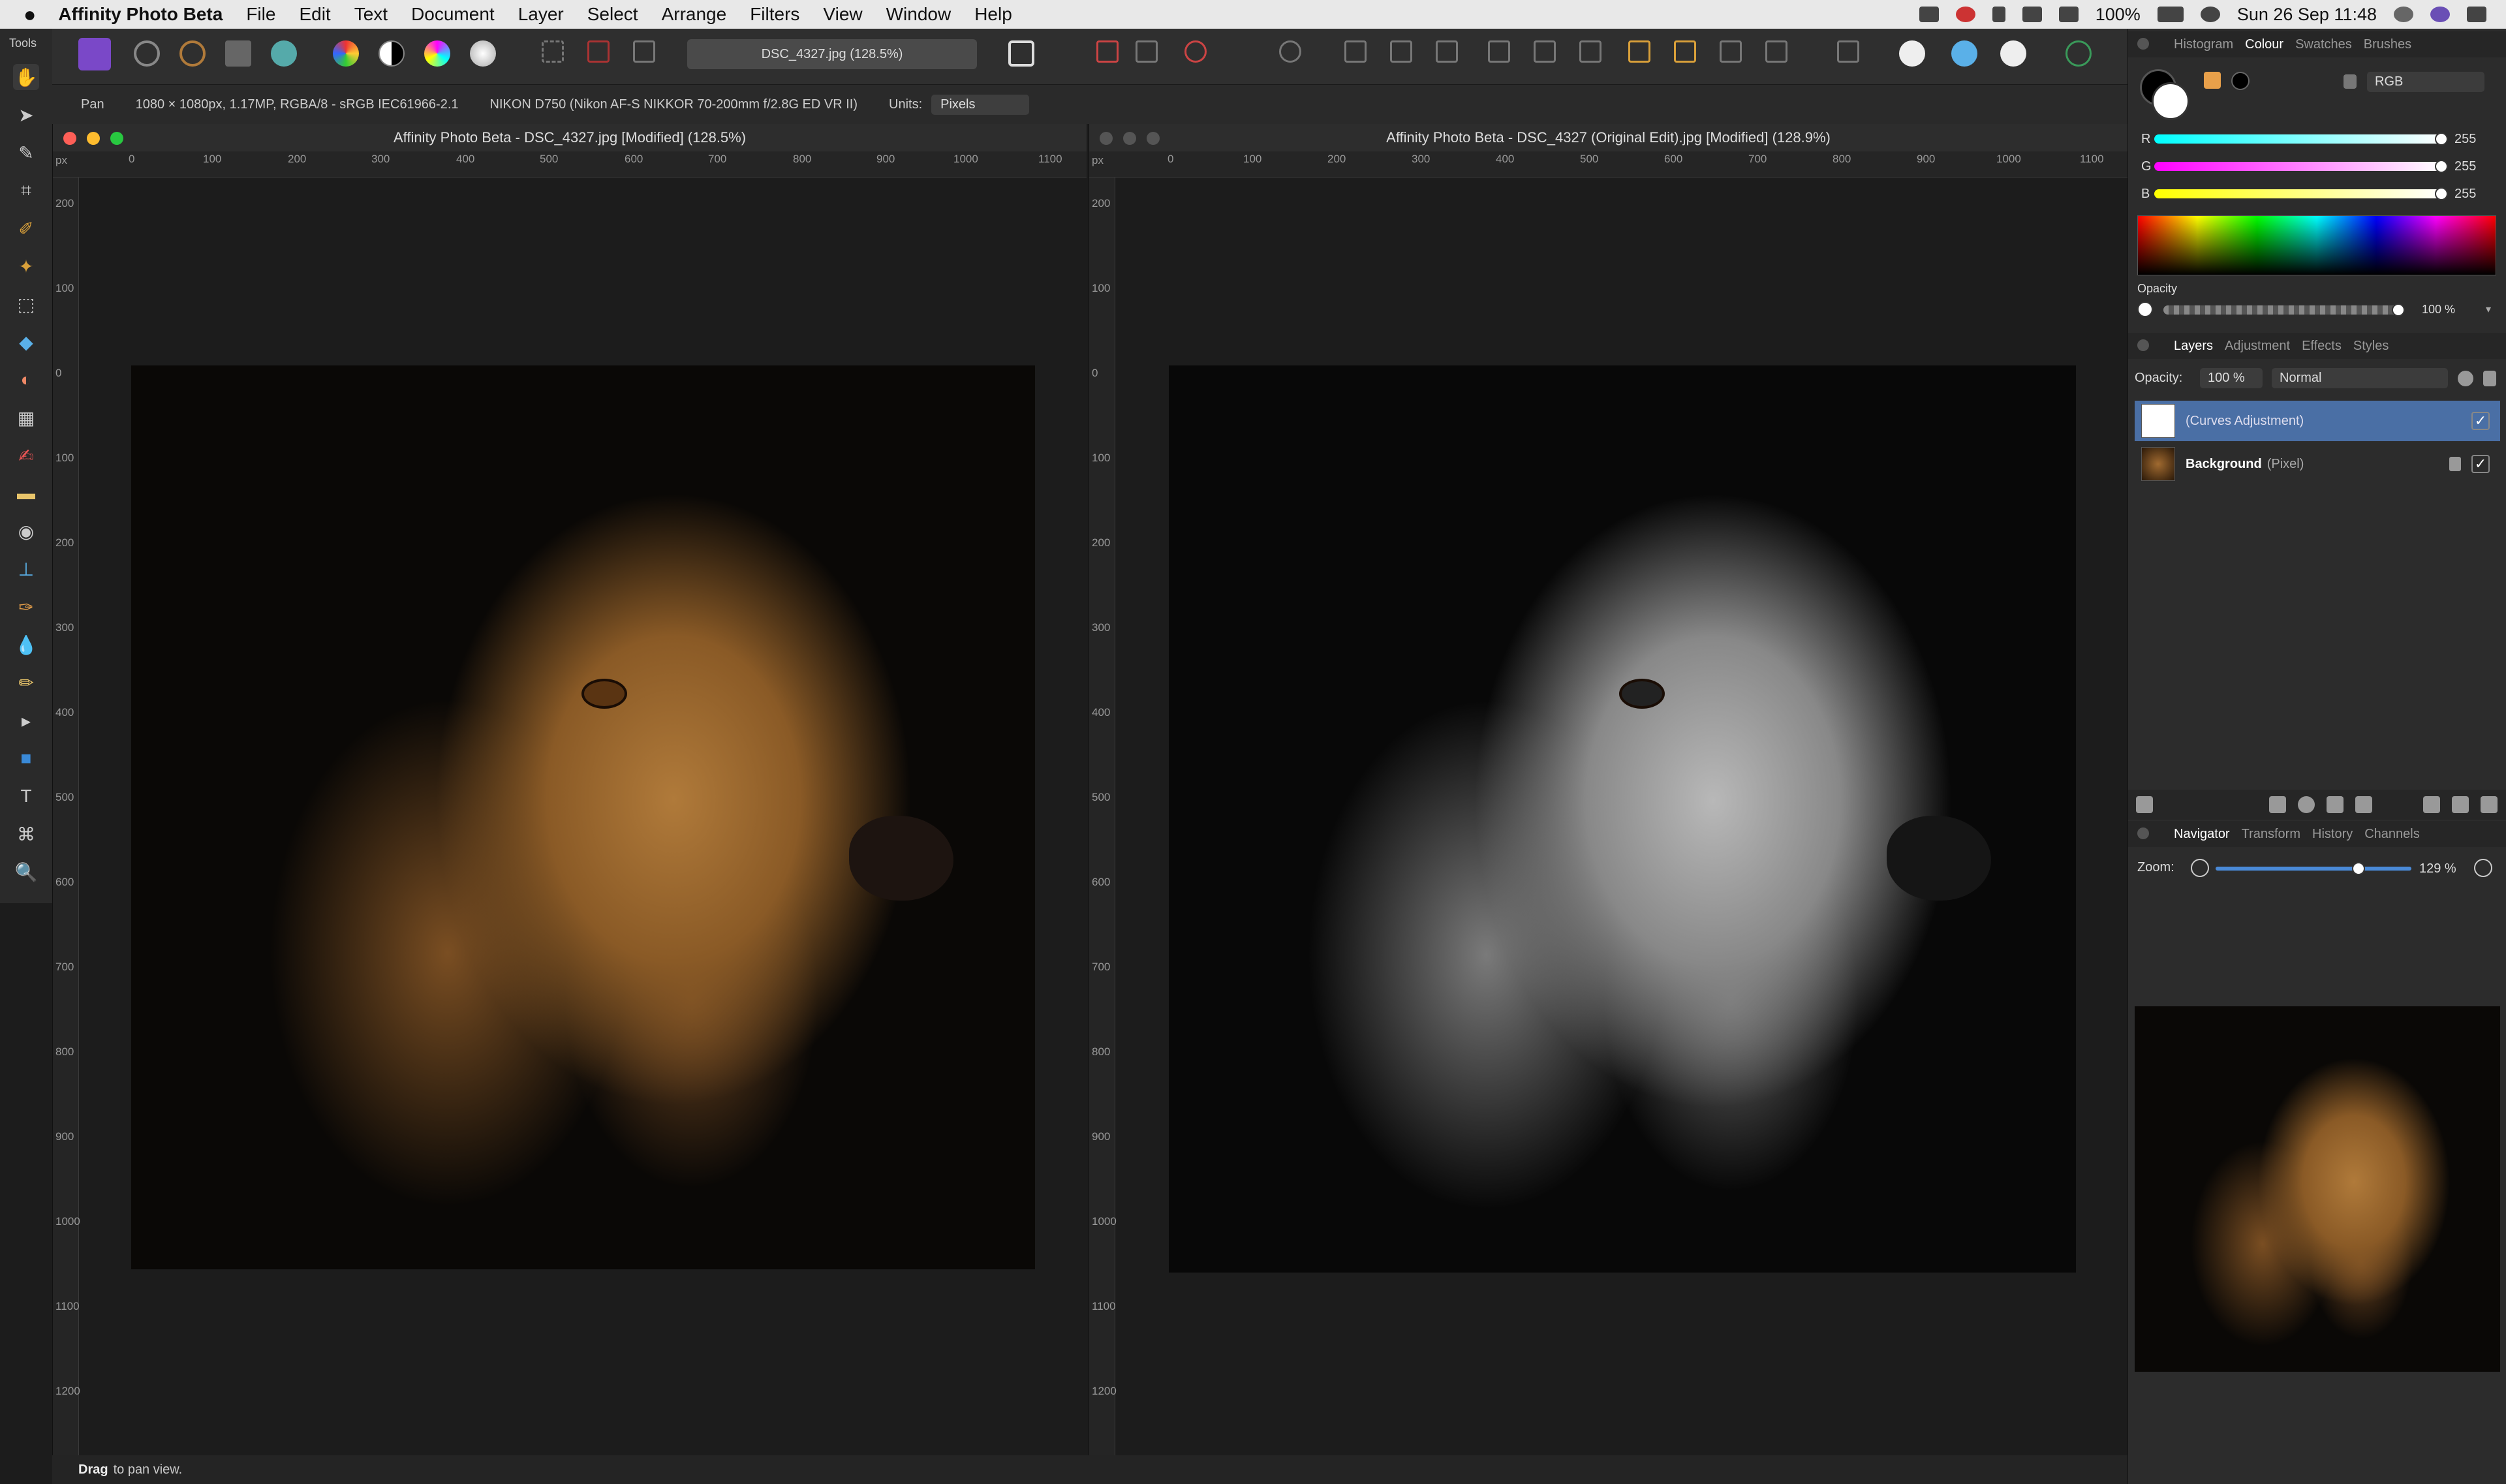 The height and width of the screenshot is (1484, 2506). Describe the element at coordinates (2264, 44) in the screenshot. I see `tab-colour: Colour` at that location.